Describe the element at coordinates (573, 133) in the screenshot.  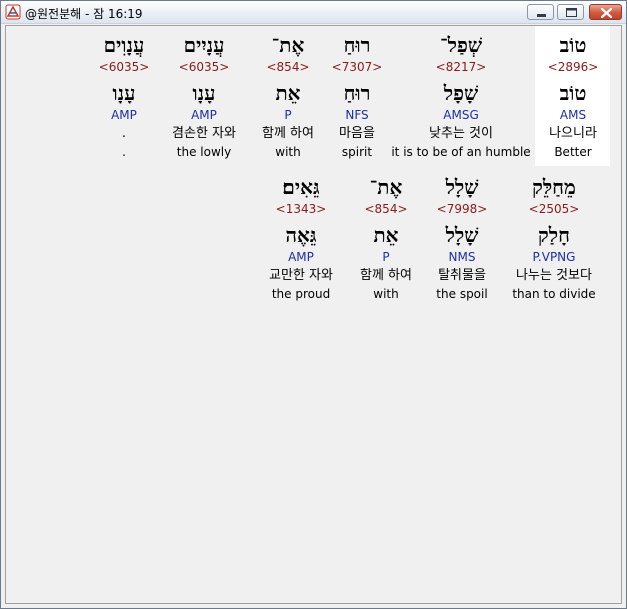
I see `korean-gloss: 나으니라` at that location.